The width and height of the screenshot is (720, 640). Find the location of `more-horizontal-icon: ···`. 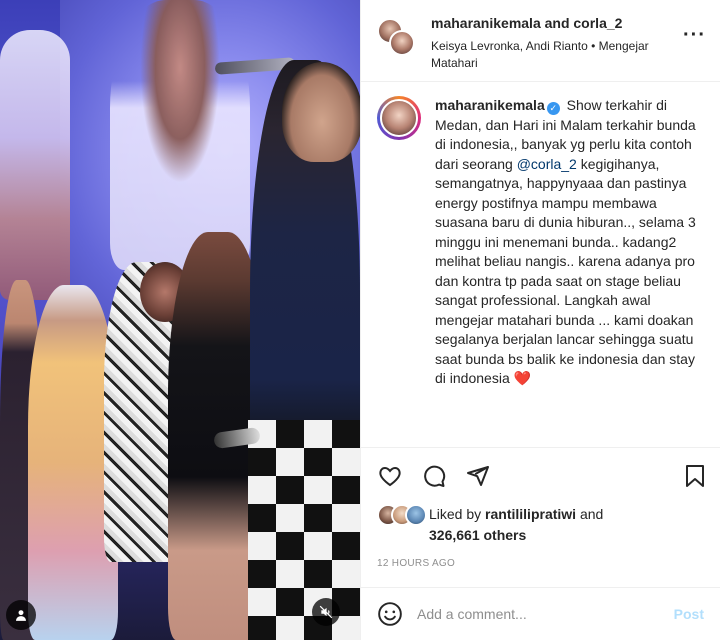

more-horizontal-icon: ··· is located at coordinates (694, 35).